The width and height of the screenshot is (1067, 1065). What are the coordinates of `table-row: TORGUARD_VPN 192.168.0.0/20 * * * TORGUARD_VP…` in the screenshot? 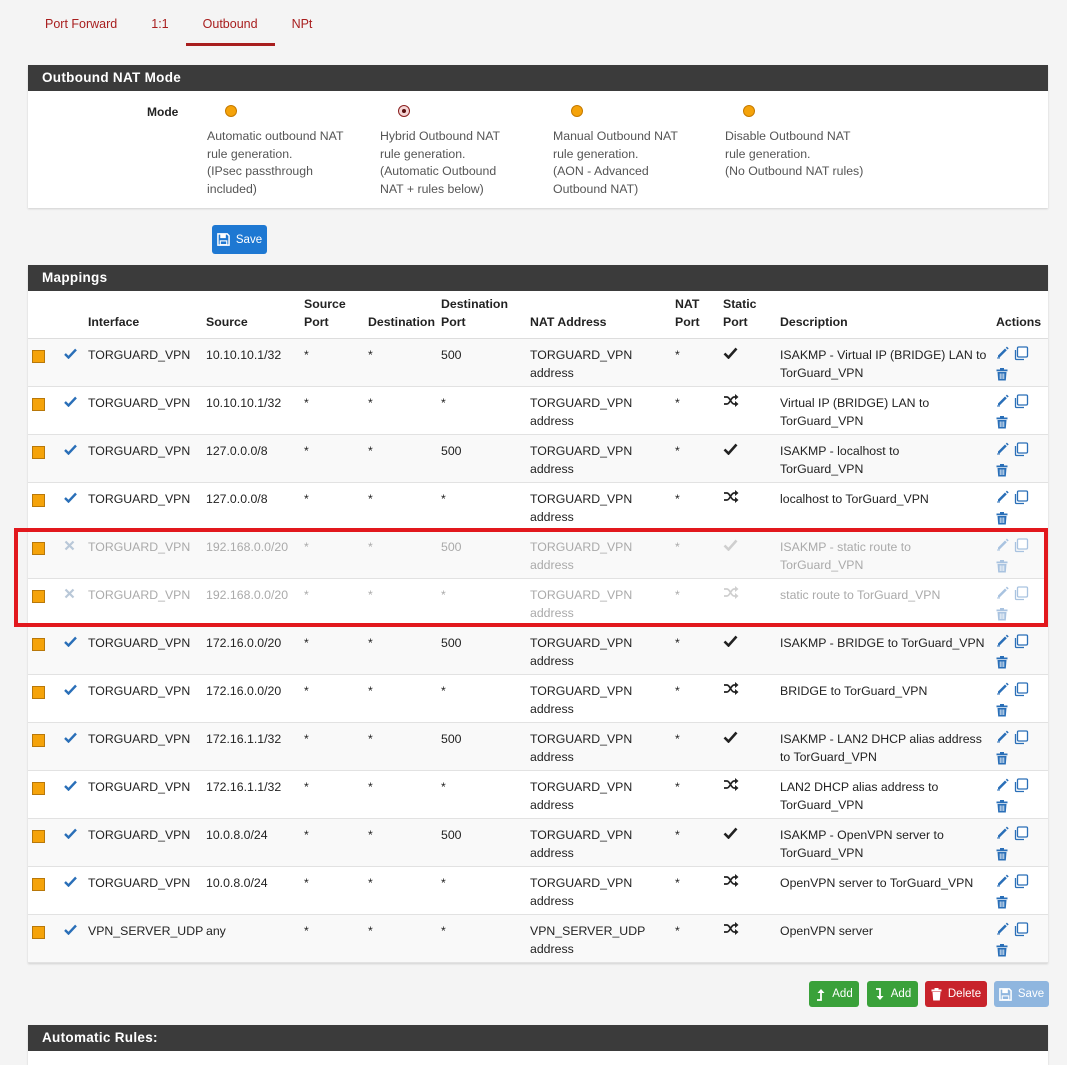 It's located at (538, 602).